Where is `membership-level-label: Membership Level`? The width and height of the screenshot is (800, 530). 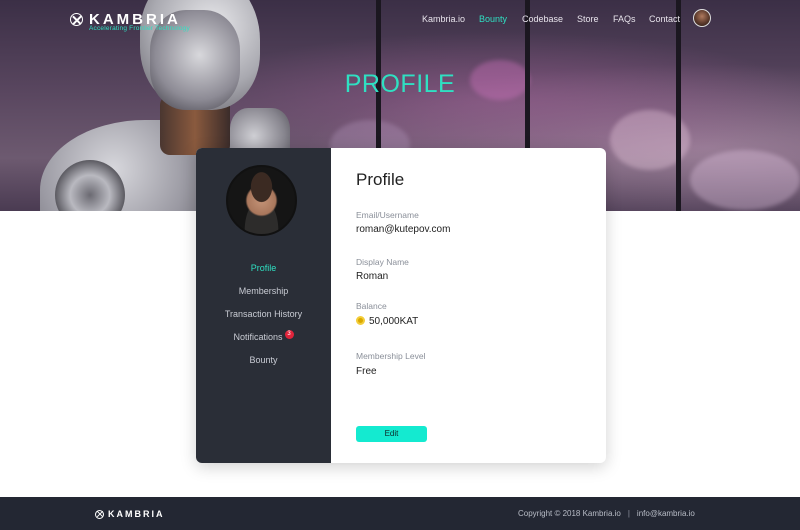 membership-level-label: Membership Level is located at coordinates (391, 356).